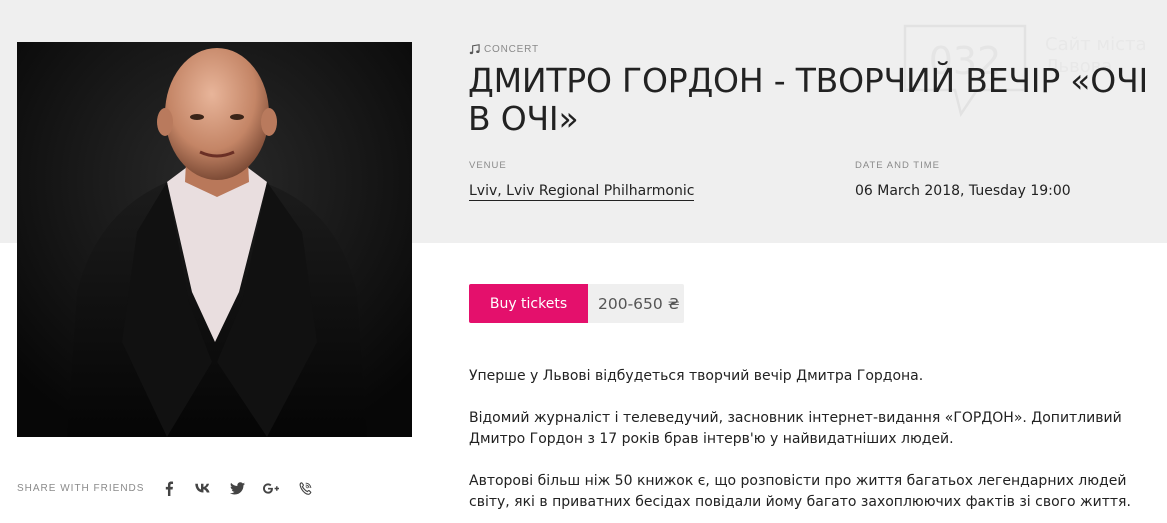 This screenshot has width=1167, height=523. Describe the element at coordinates (963, 191) in the screenshot. I see `event-datetime: 06 March 2018, Tuesday 19:00` at that location.